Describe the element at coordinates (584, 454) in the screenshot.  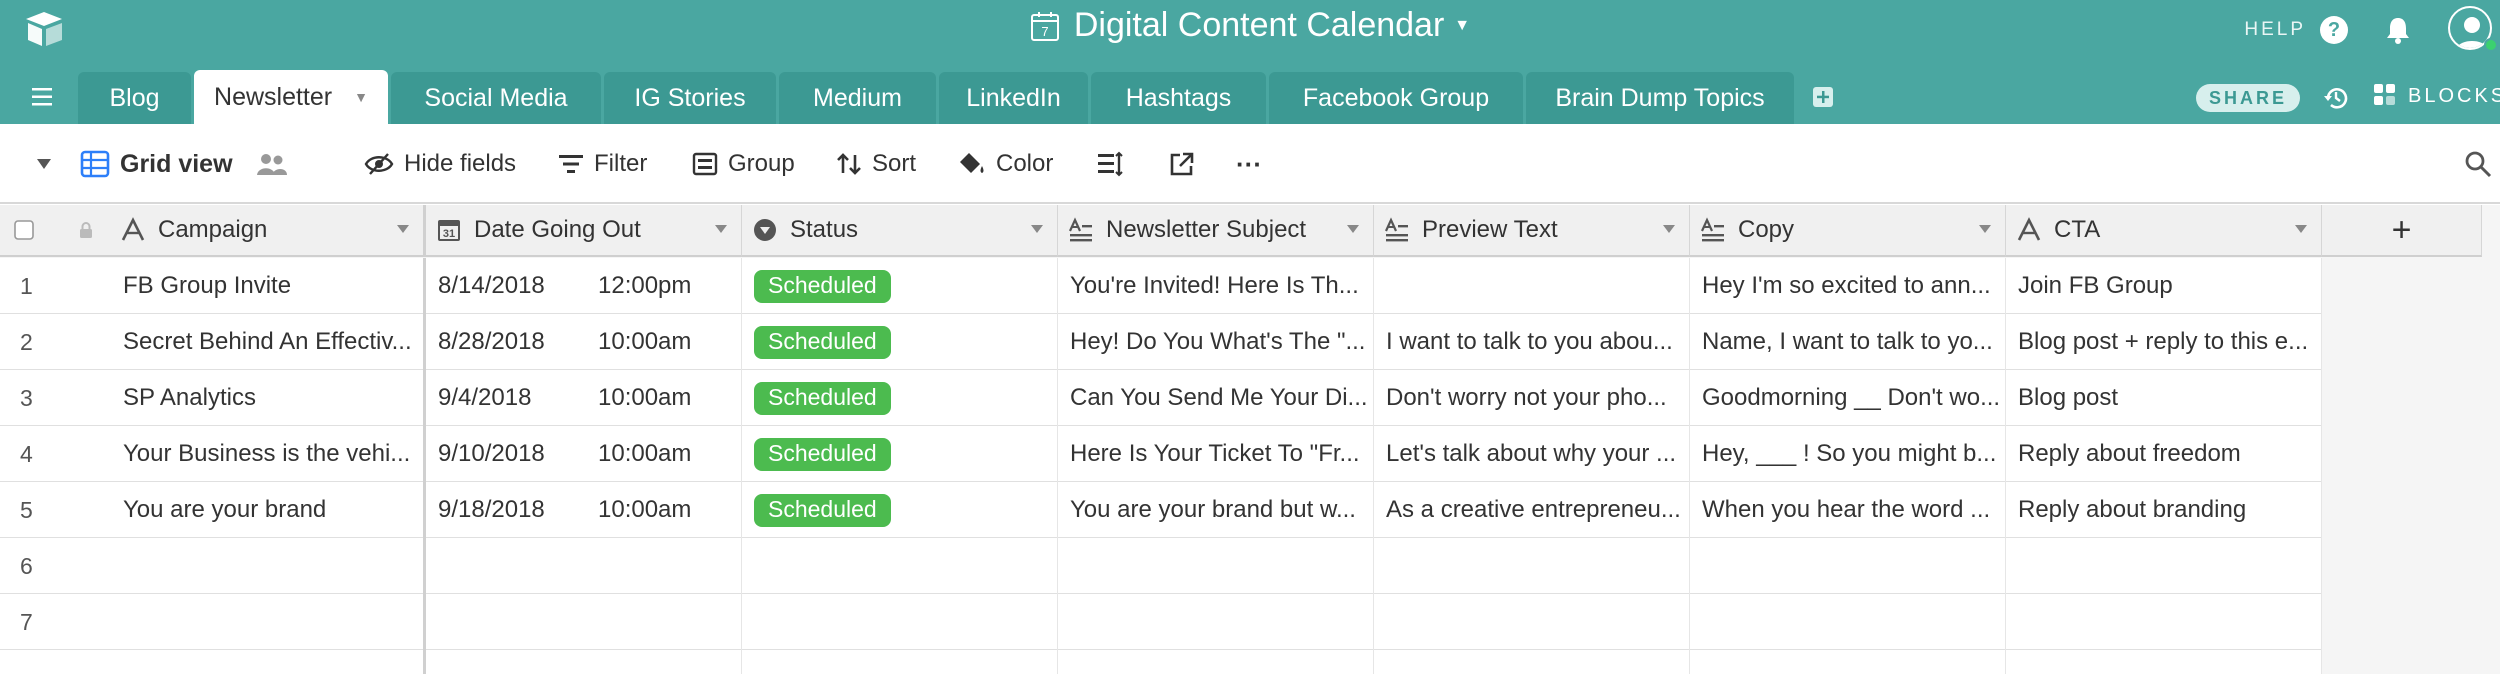
I see `cell-date-going-out: 9/10/2018 10:00am` at that location.